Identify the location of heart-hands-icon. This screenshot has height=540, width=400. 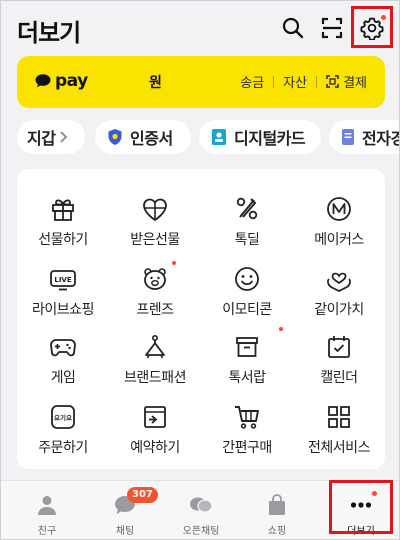
(339, 282).